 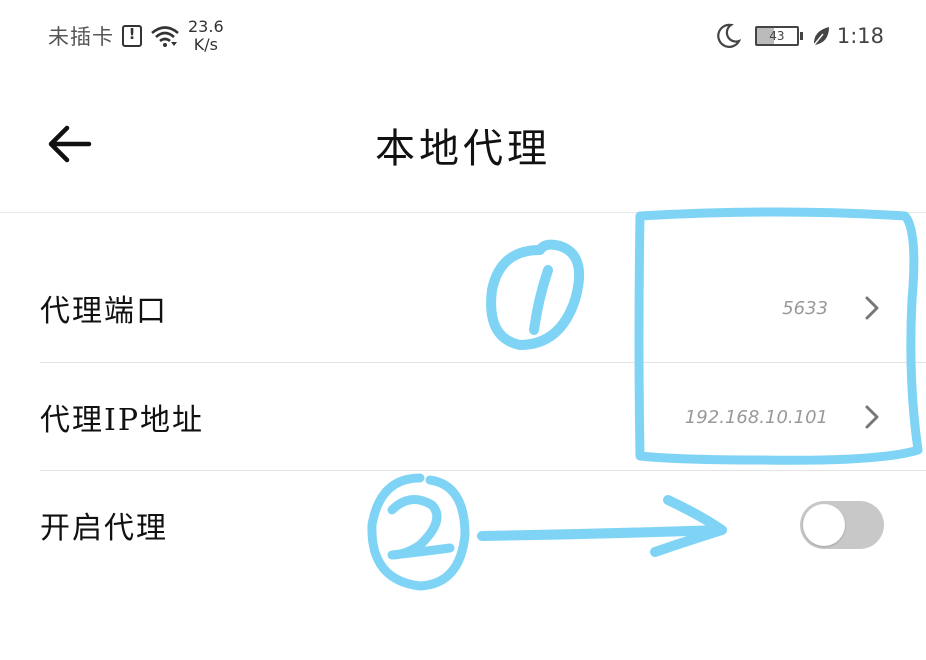 What do you see at coordinates (165, 36) in the screenshot?
I see `wifi-icon` at bounding box center [165, 36].